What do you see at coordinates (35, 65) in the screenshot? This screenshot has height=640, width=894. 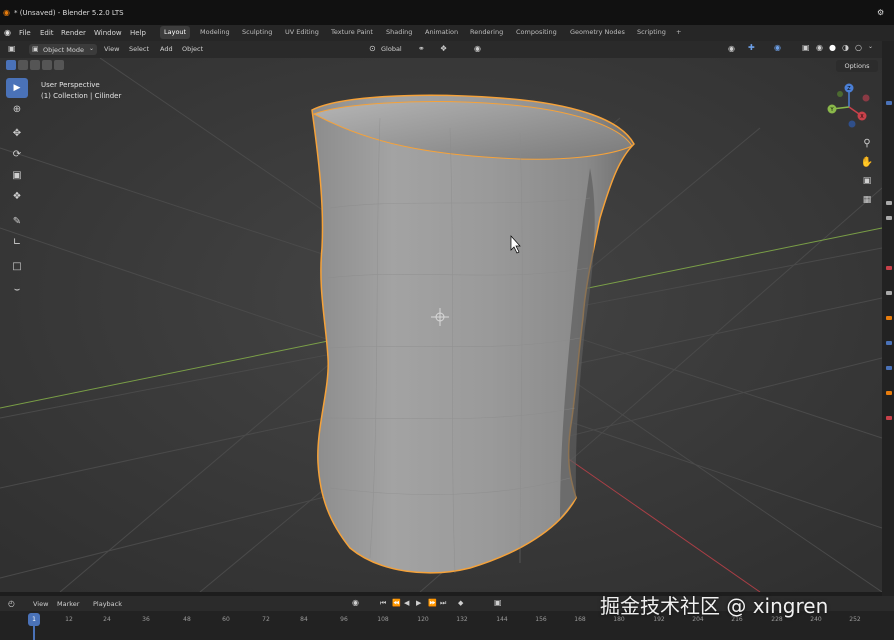 I see `select-subtract-icon` at bounding box center [35, 65].